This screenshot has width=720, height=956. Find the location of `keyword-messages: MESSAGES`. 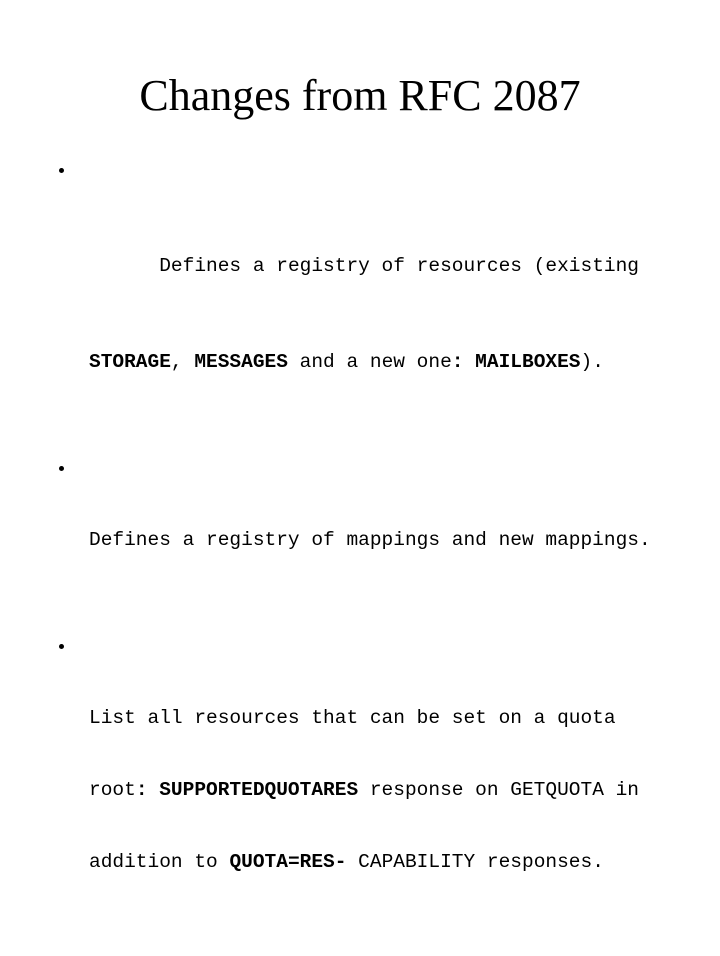

keyword-messages: MESSAGES is located at coordinates (241, 362).